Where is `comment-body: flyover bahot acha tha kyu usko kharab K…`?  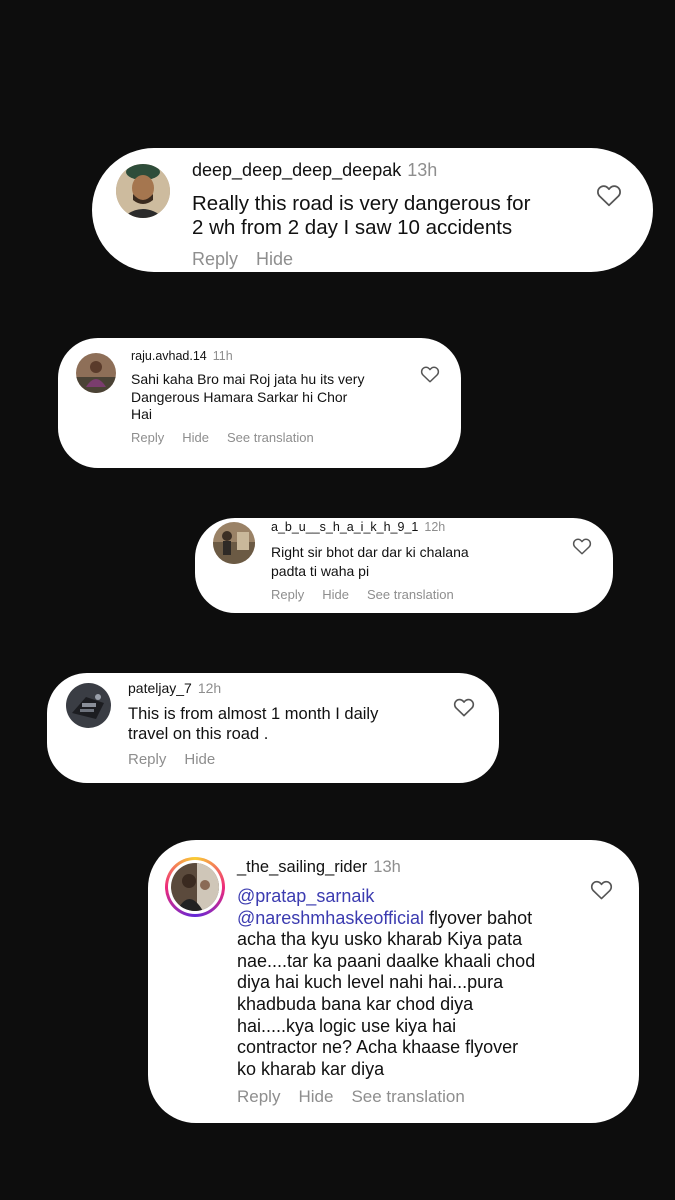 comment-body: flyover bahot acha tha kyu usko kharab K… is located at coordinates (386, 993).